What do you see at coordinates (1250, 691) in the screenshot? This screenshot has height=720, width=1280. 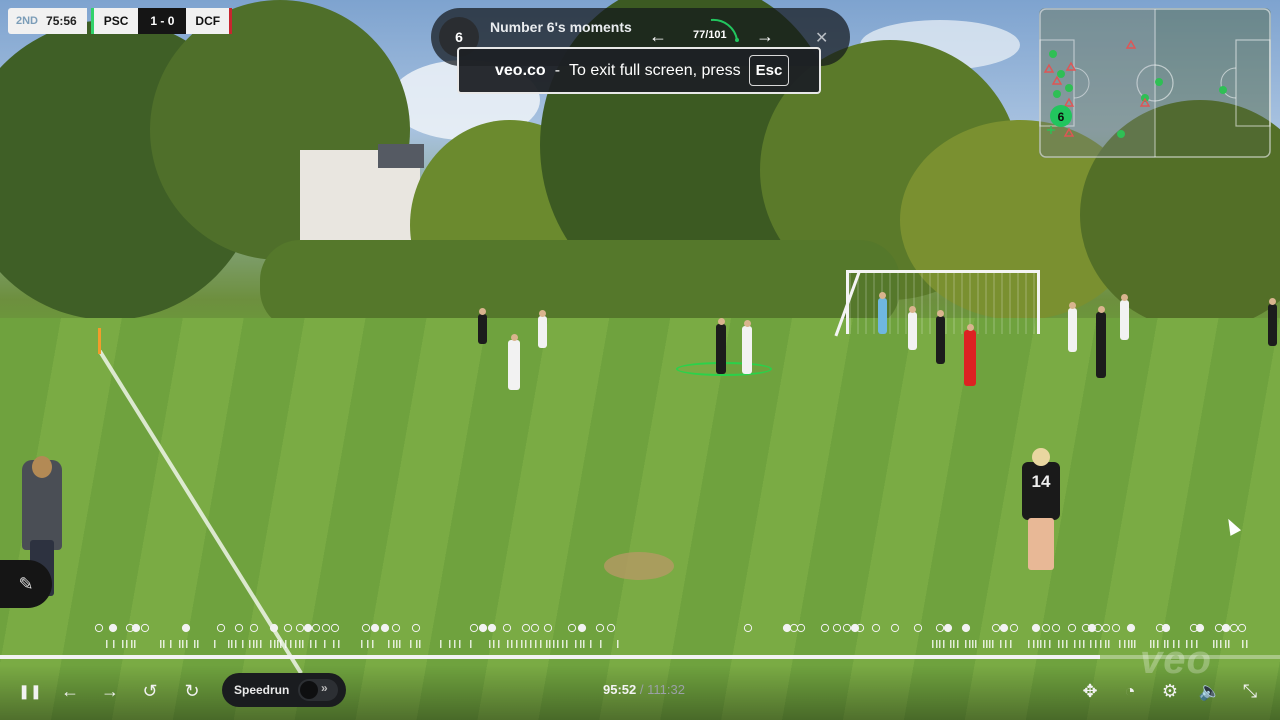 I see `exit-fullscreen-icon: ⤡` at bounding box center [1250, 691].